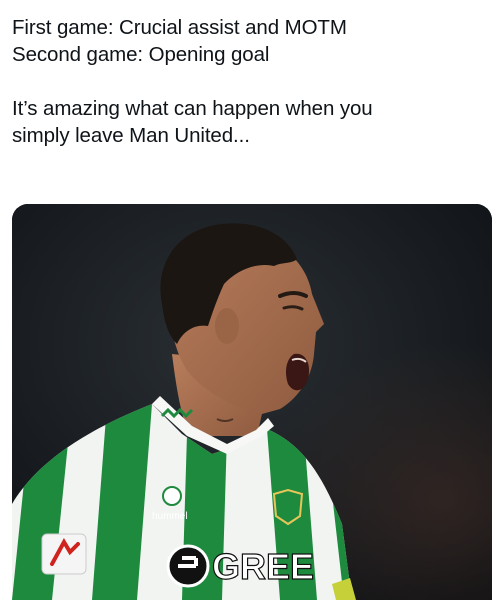  I want to click on svg-text: hummel, so click(170, 516).